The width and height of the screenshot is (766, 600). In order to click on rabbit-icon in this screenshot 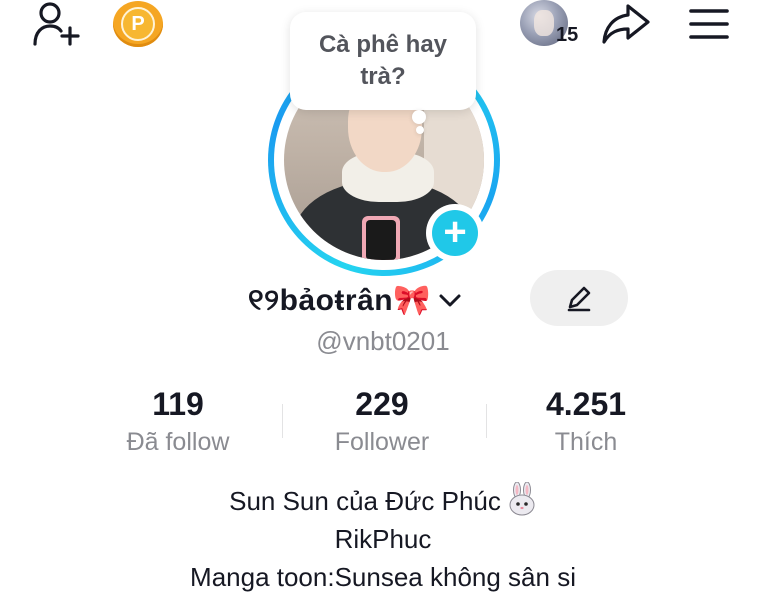, I will do `click(522, 499)`.